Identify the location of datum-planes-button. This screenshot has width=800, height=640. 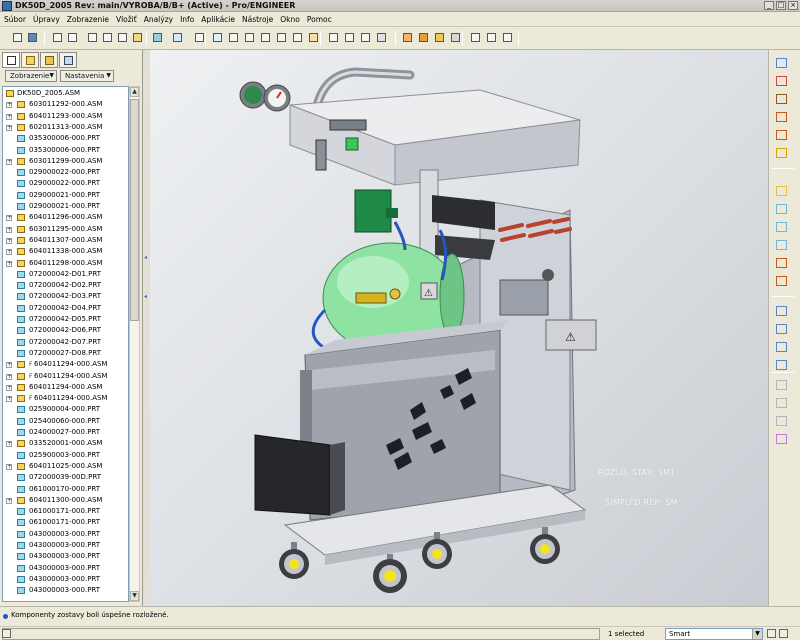
(407, 38).